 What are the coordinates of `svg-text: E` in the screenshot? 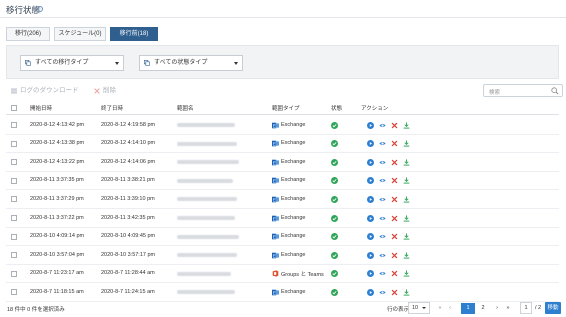 It's located at (274, 143).